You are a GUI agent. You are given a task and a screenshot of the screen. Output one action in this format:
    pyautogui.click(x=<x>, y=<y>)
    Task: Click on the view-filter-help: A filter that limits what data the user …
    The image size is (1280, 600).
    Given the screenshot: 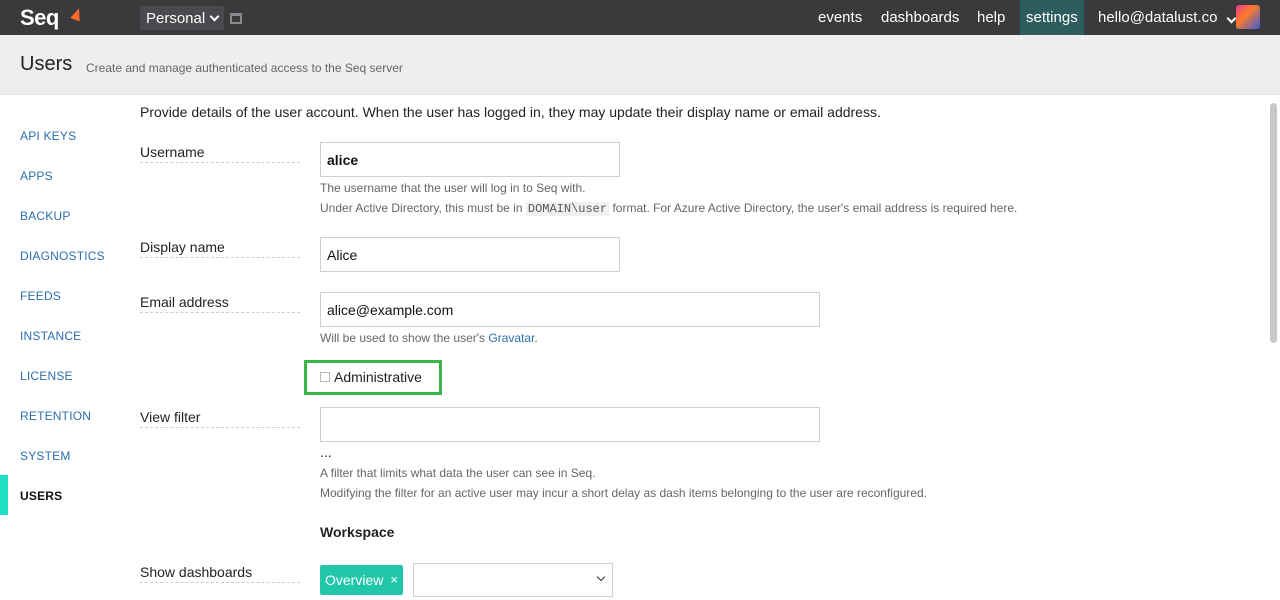 What is the action you would take?
    pyautogui.click(x=458, y=473)
    